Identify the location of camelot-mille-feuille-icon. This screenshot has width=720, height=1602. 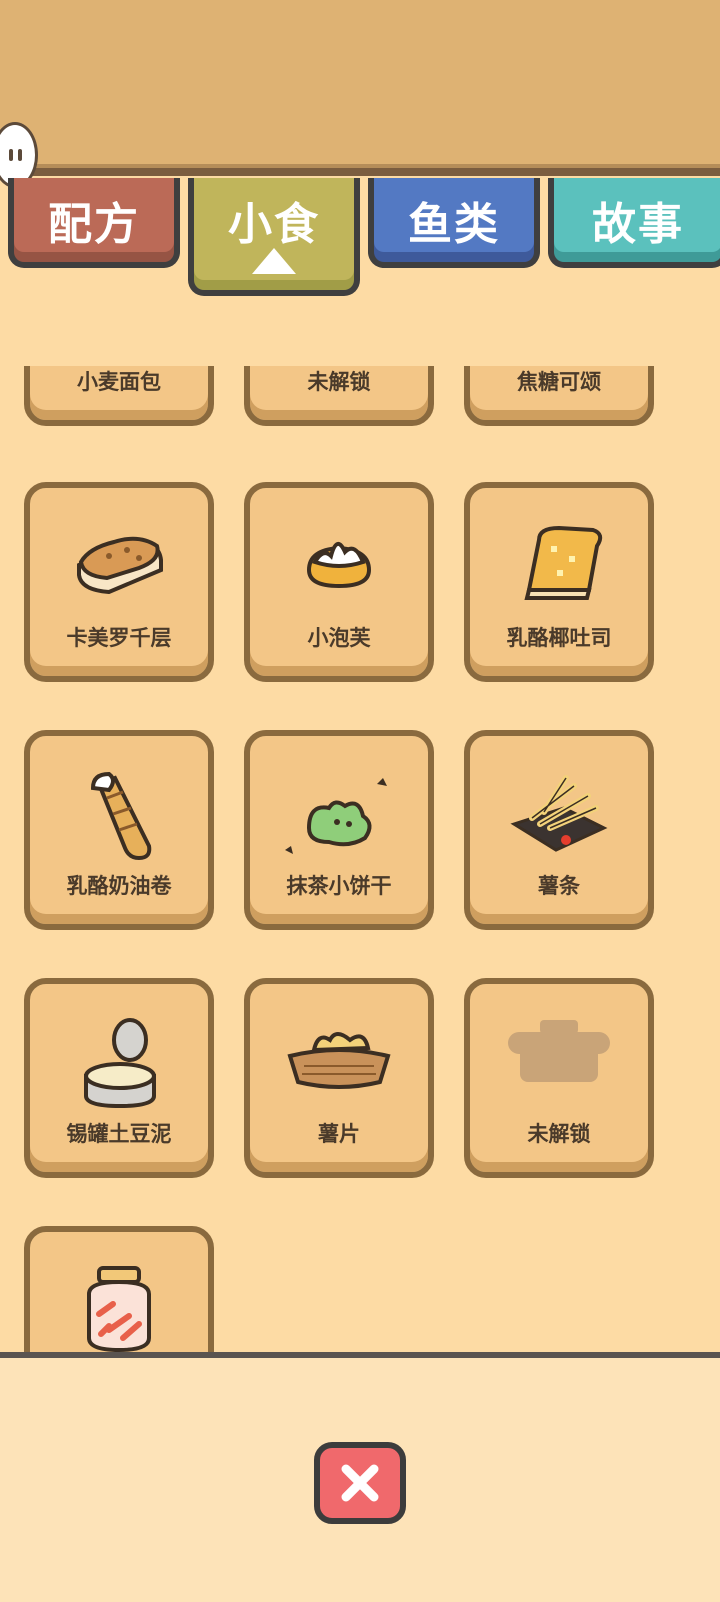
(120, 565).